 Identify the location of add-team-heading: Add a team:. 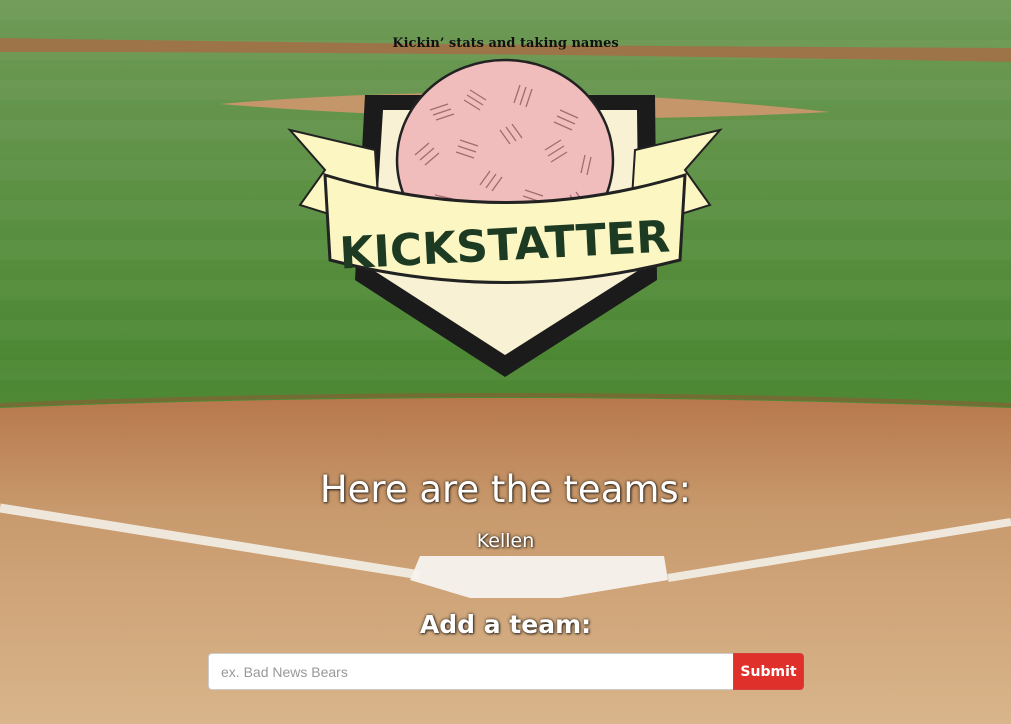
(505, 624).